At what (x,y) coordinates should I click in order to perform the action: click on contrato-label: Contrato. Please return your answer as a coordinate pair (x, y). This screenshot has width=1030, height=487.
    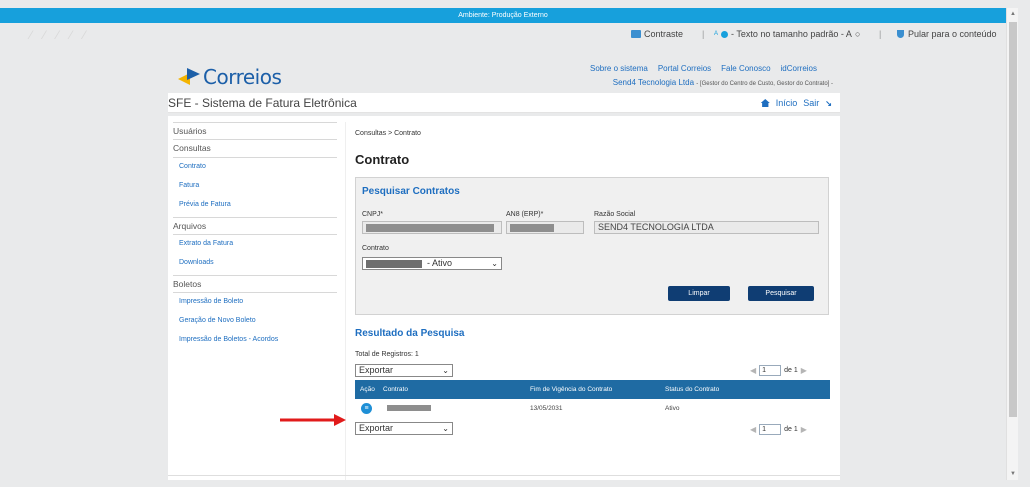
    Looking at the image, I should click on (375, 248).